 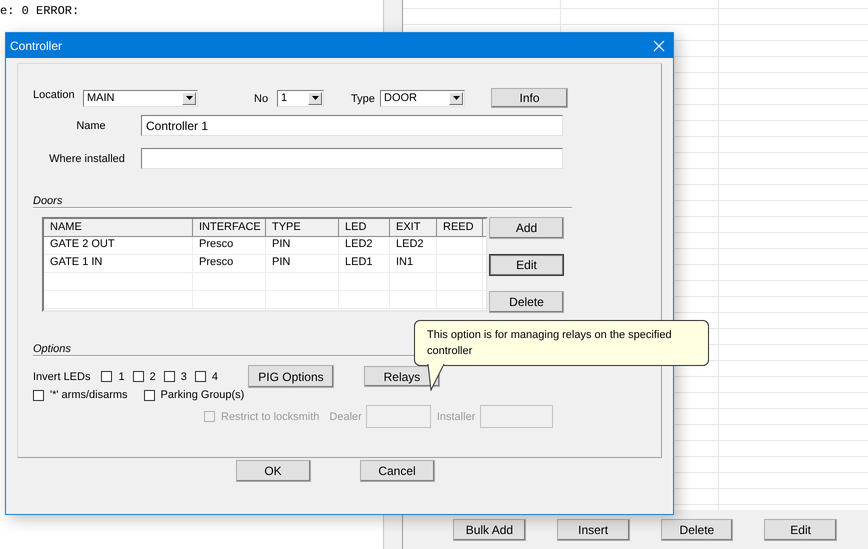 I want to click on checkbox-label: 3, so click(x=183, y=376).